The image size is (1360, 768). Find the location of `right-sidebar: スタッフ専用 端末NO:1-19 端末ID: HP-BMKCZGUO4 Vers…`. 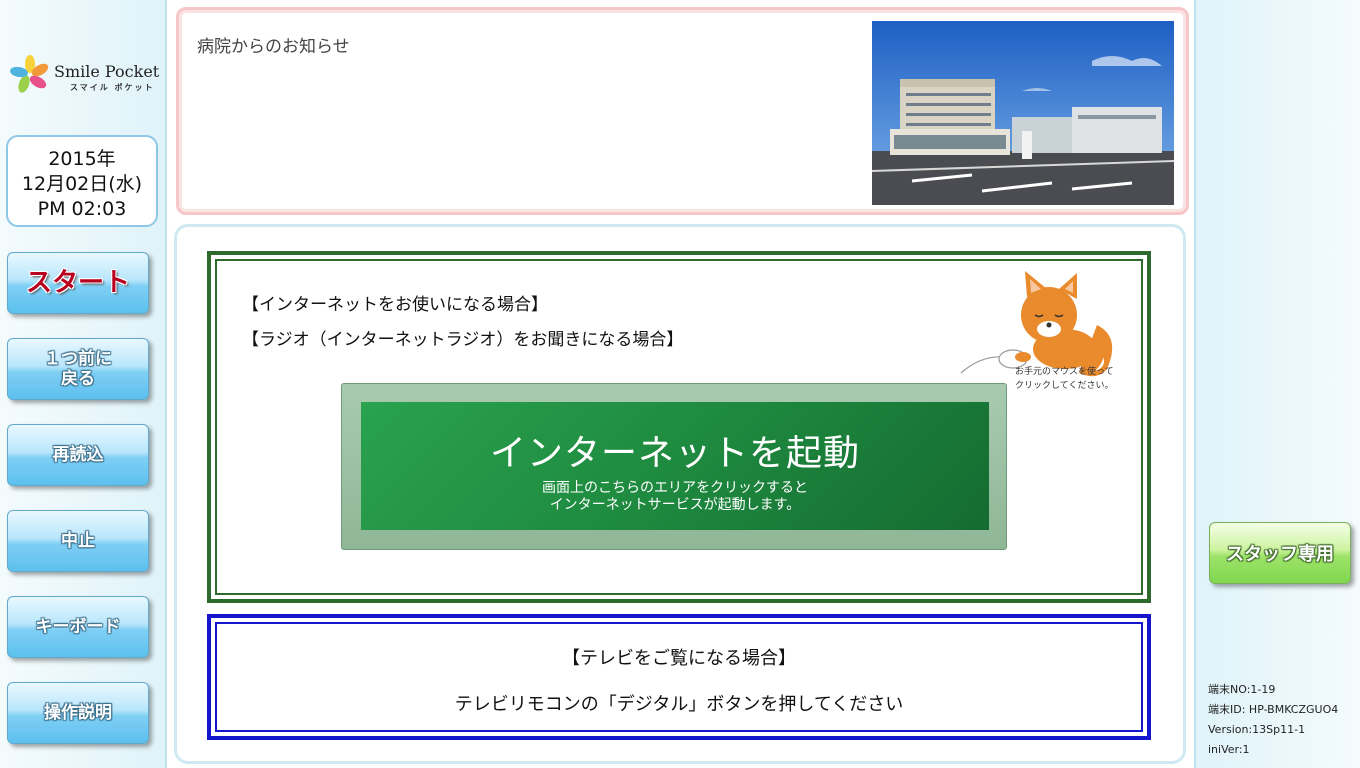

right-sidebar: スタッフ専用 端末NO:1-19 端末ID: HP-BMKCZGUO4 Vers… is located at coordinates (1277, 384).